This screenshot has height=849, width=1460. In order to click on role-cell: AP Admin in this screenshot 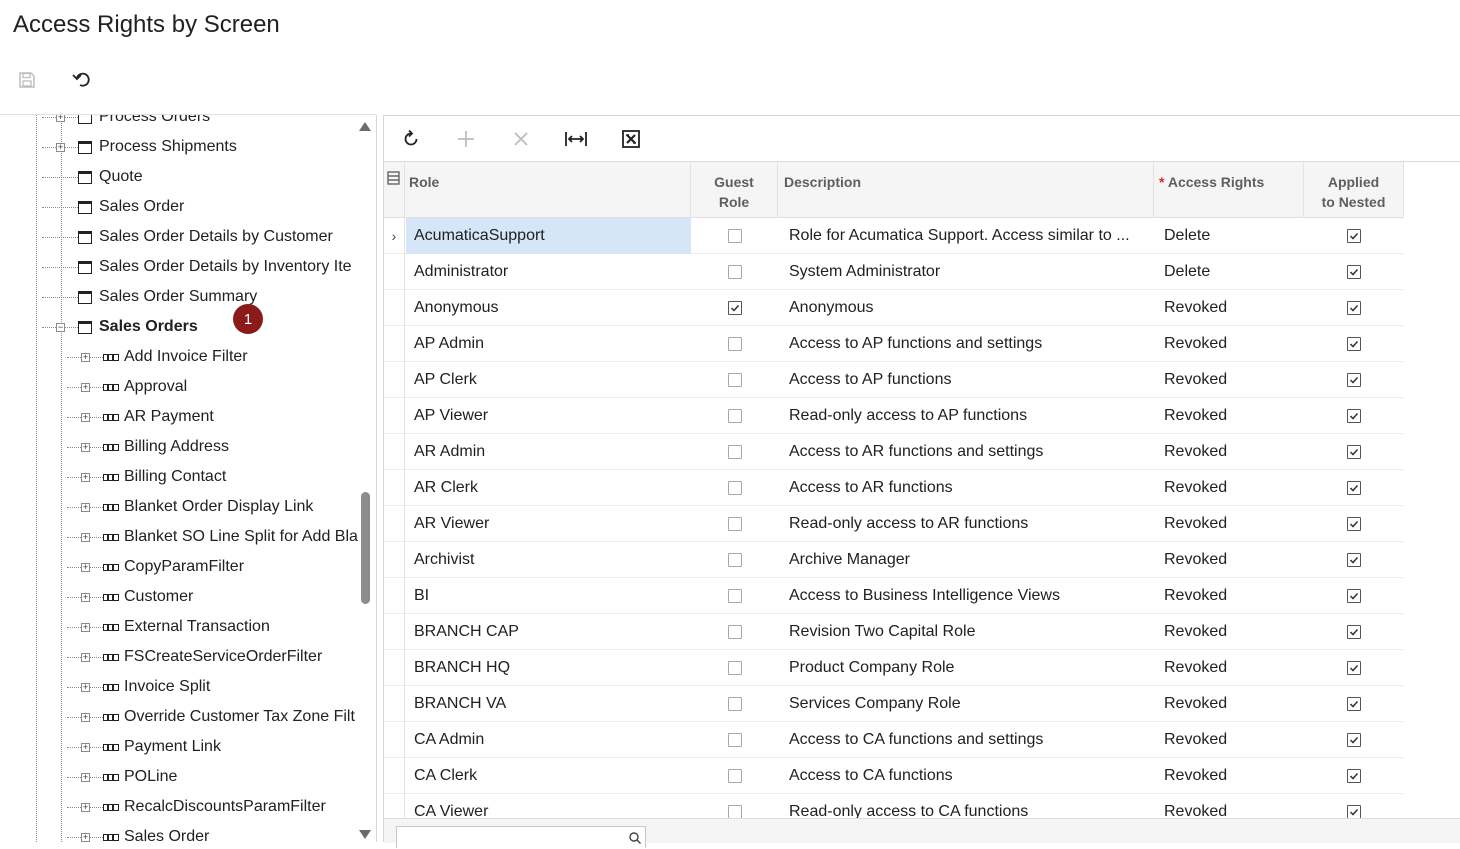, I will do `click(548, 344)`.